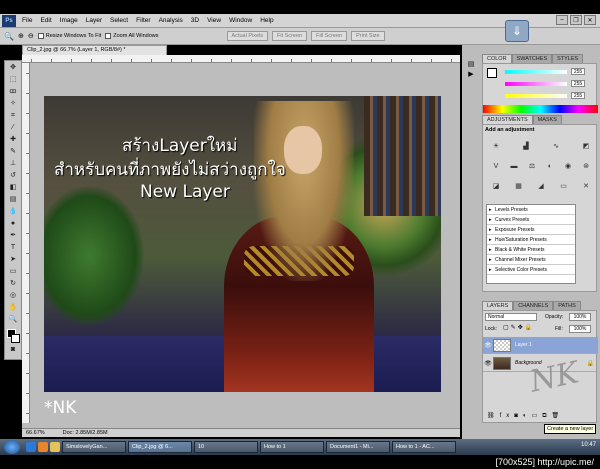  What do you see at coordinates (507, 119) in the screenshot?
I see `tab-adjustments: ADJUSTMENTS` at bounding box center [507, 119].